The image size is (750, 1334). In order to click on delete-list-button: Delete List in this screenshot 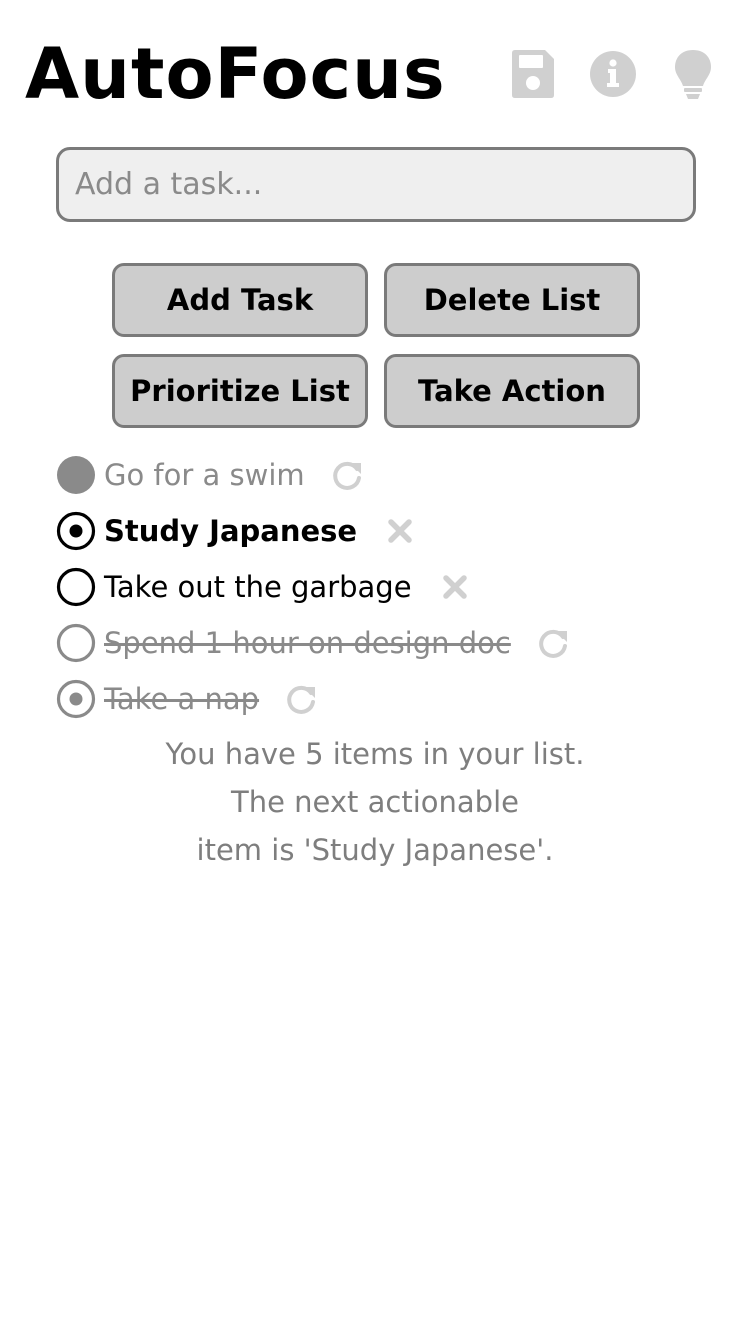, I will do `click(512, 300)`.